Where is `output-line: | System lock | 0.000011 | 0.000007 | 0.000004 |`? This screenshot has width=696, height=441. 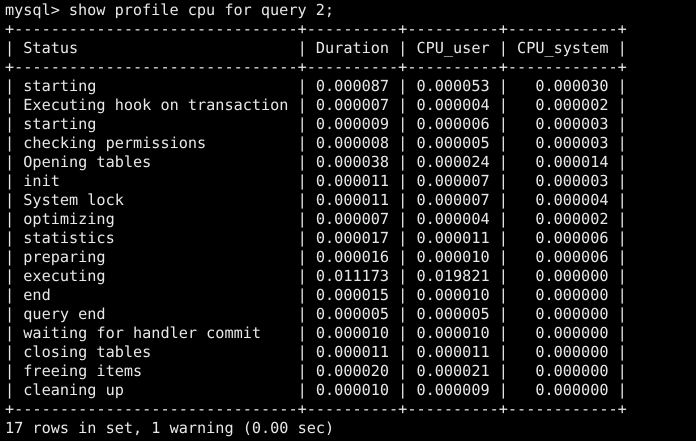 output-line: | System lock | 0.000011 | 0.000007 | 0.000004 | is located at coordinates (316, 200).